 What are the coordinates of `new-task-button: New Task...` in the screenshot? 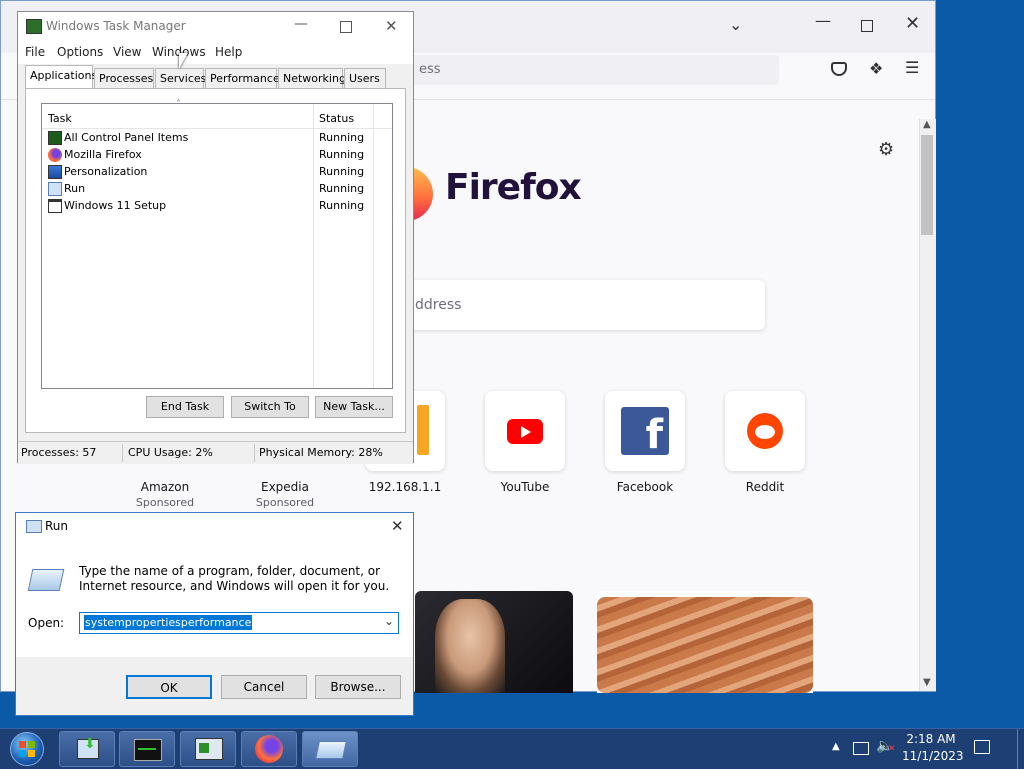 It's located at (354, 407).